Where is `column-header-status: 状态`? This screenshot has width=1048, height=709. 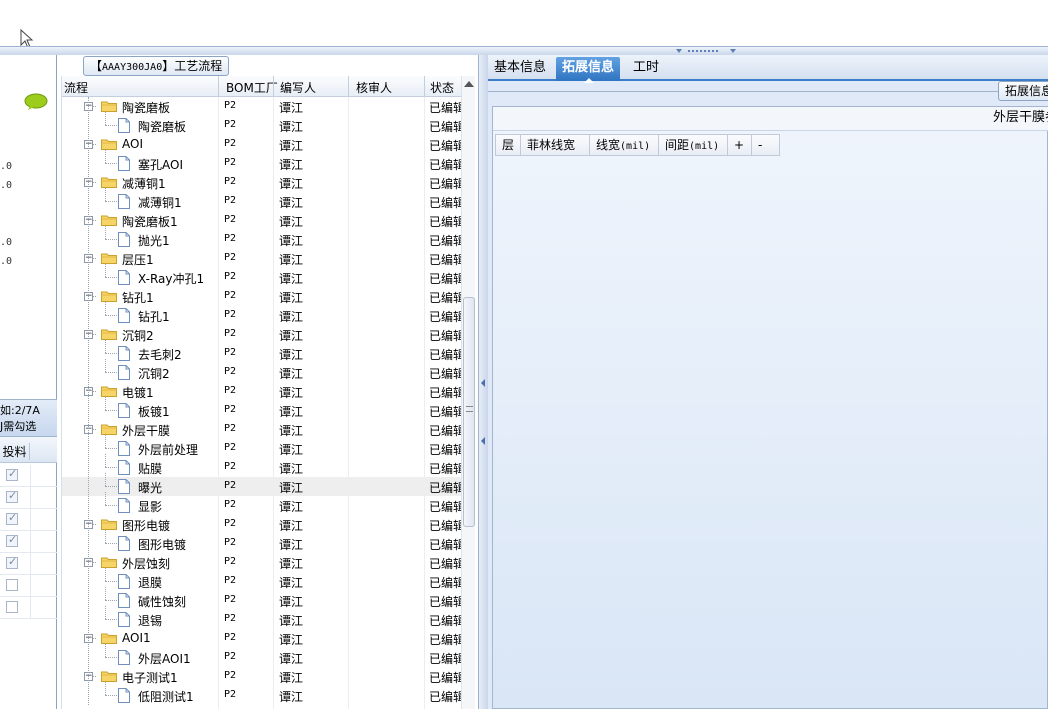 column-header-status: 状态 is located at coordinates (442, 87).